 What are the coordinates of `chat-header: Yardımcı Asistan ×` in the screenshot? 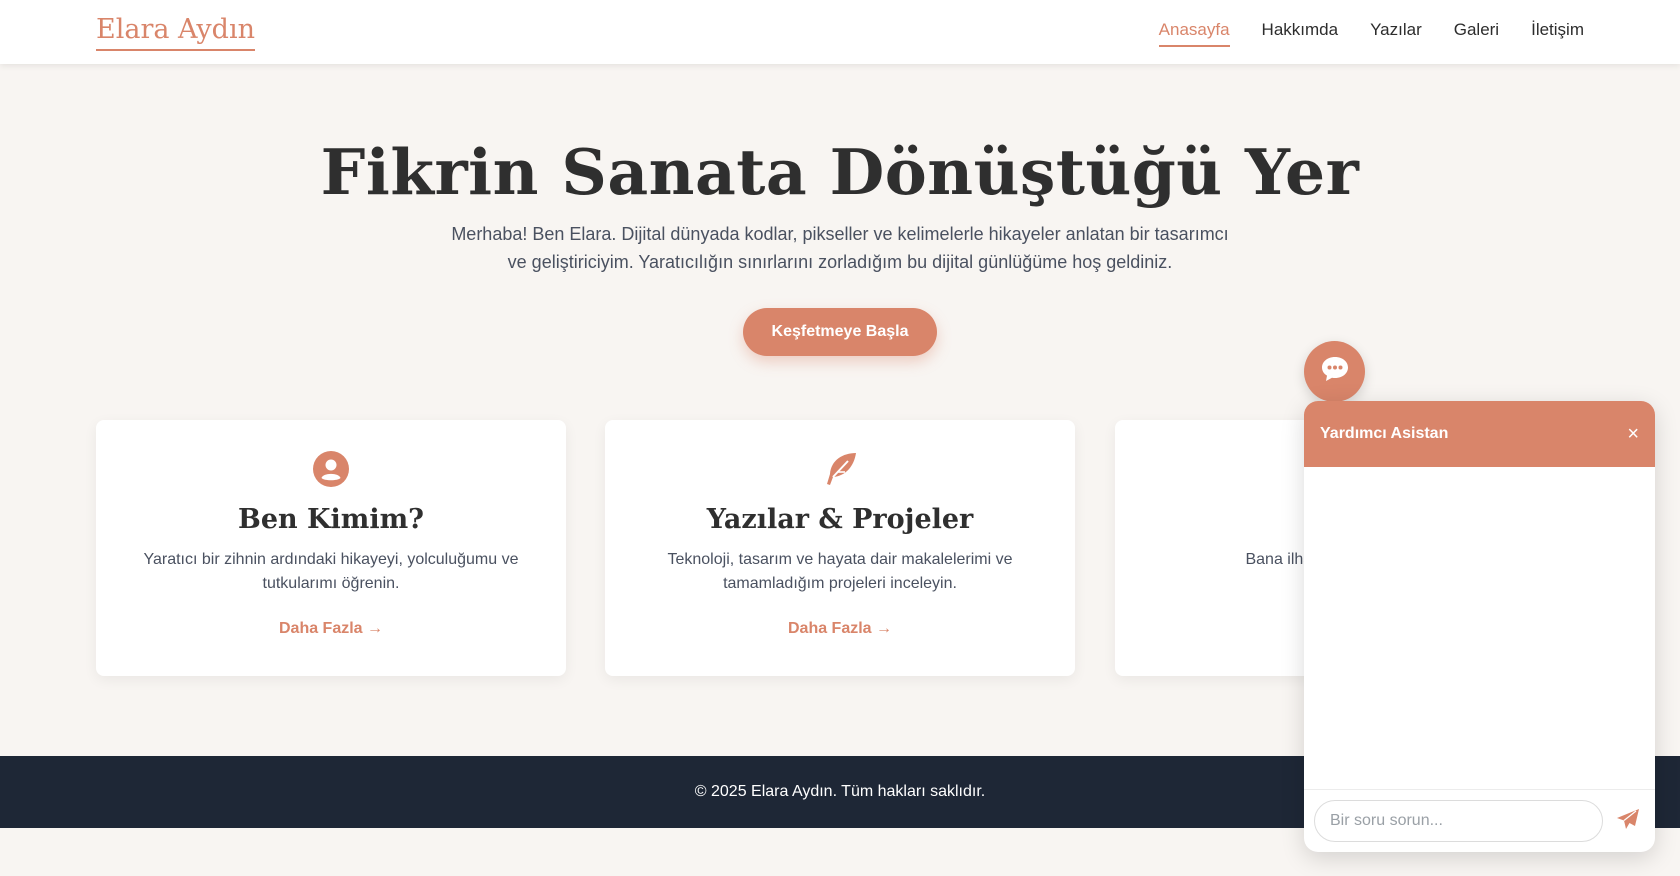 It's located at (1479, 434).